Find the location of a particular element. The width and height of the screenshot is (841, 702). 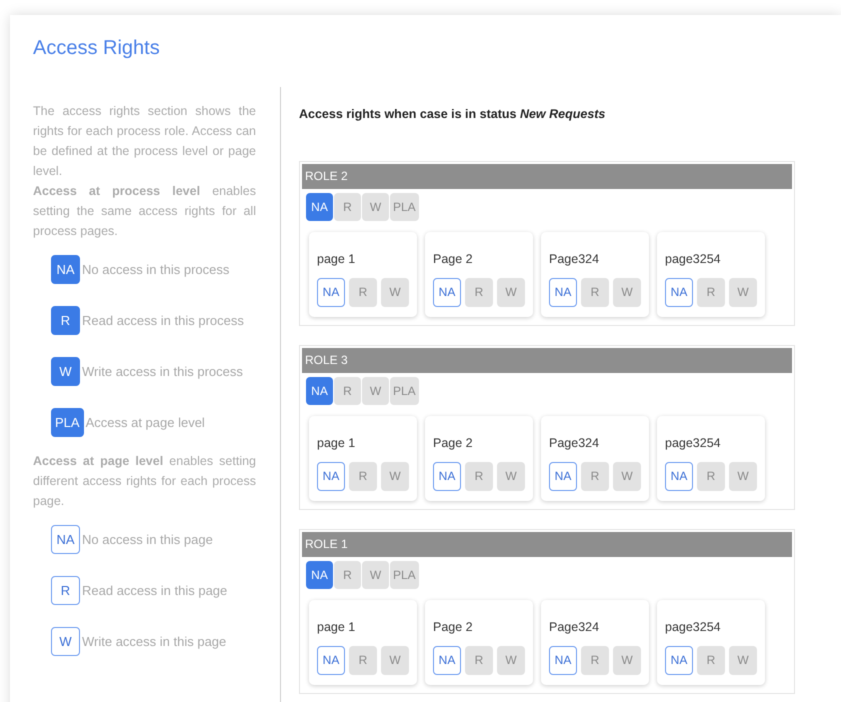

role-header: ROLE 3 is located at coordinates (547, 360).